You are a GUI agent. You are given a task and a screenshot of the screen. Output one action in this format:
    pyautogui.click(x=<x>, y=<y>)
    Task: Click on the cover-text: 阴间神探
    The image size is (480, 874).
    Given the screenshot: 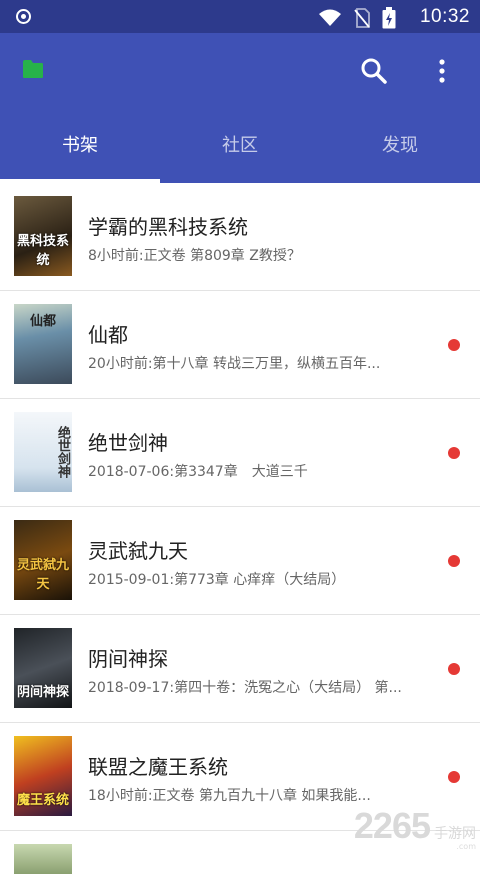 What is the action you would take?
    pyautogui.click(x=43, y=690)
    